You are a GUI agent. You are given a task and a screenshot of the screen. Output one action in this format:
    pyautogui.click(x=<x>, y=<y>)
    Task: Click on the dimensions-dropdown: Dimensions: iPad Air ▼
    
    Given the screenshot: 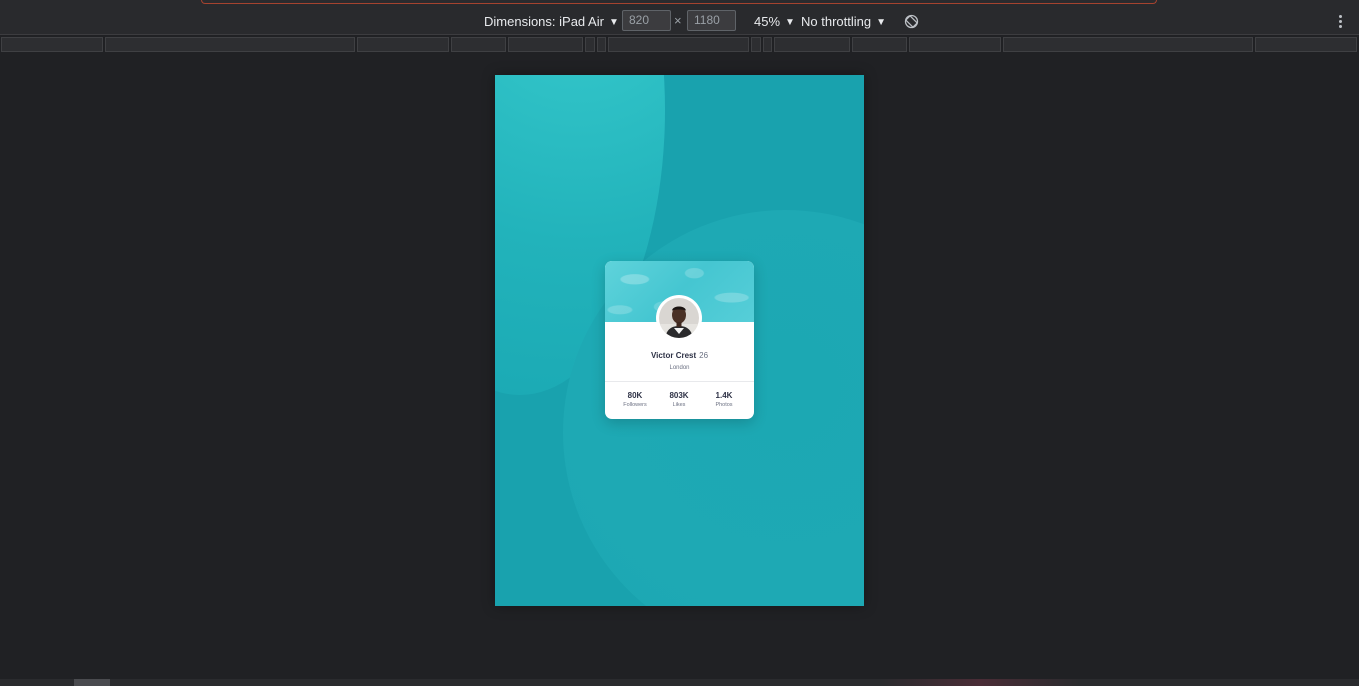 What is the action you would take?
    pyautogui.click(x=551, y=21)
    